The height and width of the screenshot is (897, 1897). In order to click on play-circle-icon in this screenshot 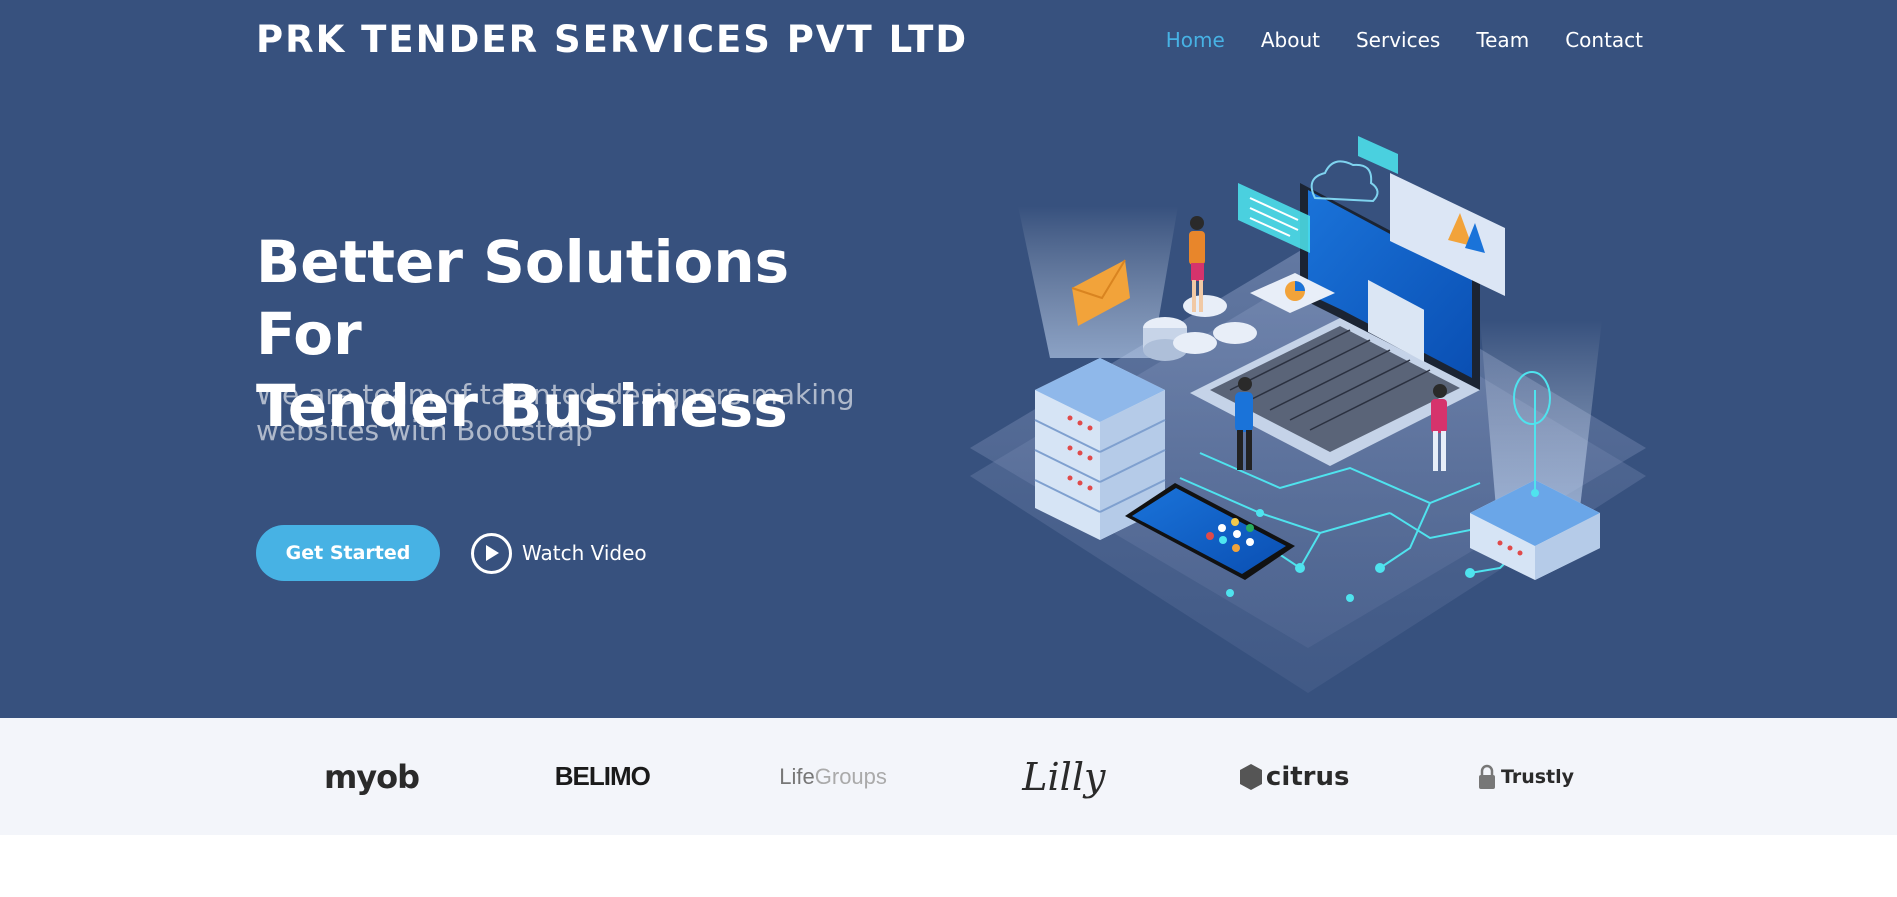, I will do `click(491, 553)`.